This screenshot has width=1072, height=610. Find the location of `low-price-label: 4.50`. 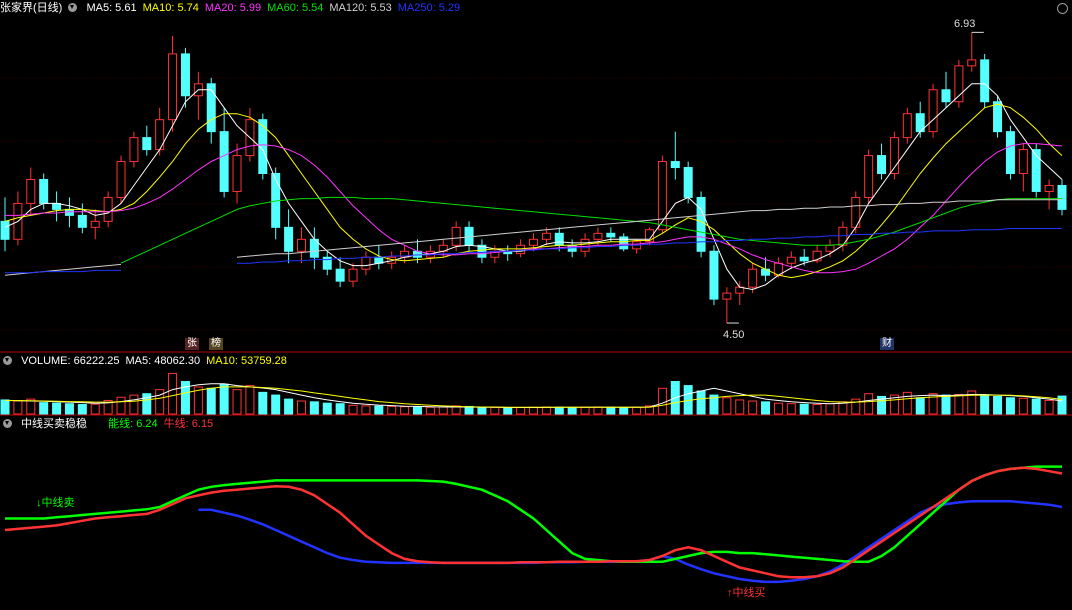

low-price-label: 4.50 is located at coordinates (734, 335).